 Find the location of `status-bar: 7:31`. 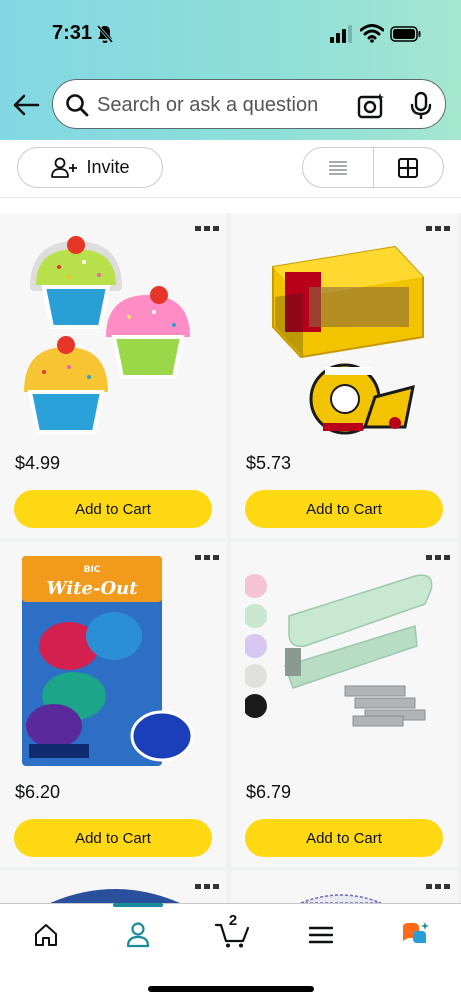

status-bar: 7:31 is located at coordinates (230, 34).